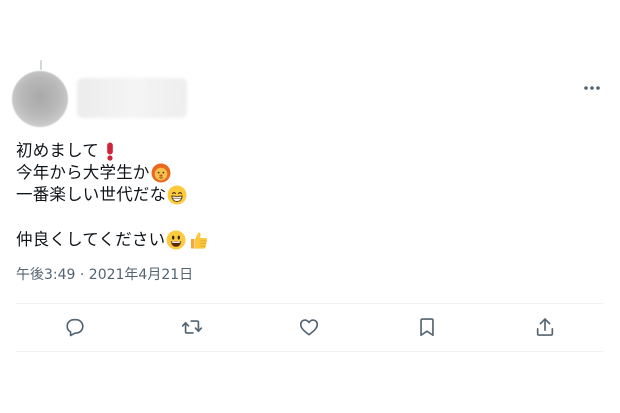  What do you see at coordinates (177, 195) in the screenshot?
I see `grinning-face-icon` at bounding box center [177, 195].